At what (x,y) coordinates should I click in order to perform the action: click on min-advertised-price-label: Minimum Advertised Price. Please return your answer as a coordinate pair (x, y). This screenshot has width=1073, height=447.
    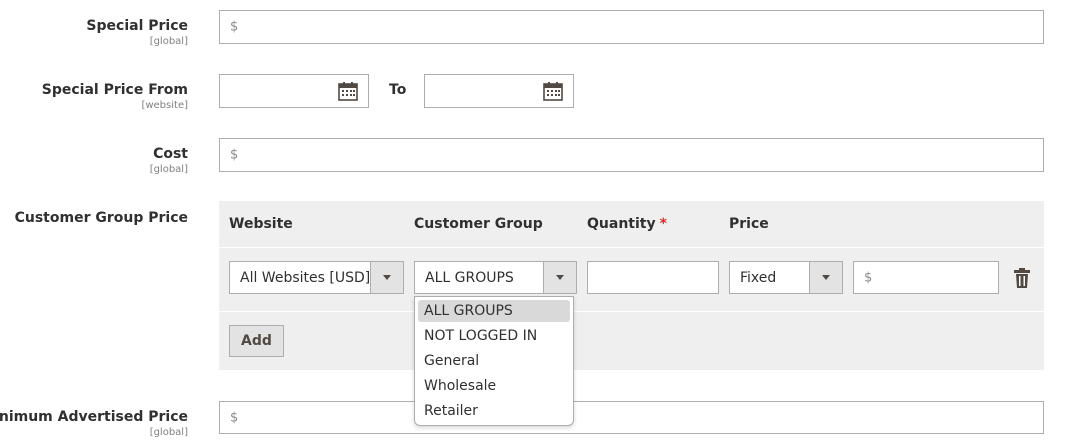
    Looking at the image, I should click on (94, 417).